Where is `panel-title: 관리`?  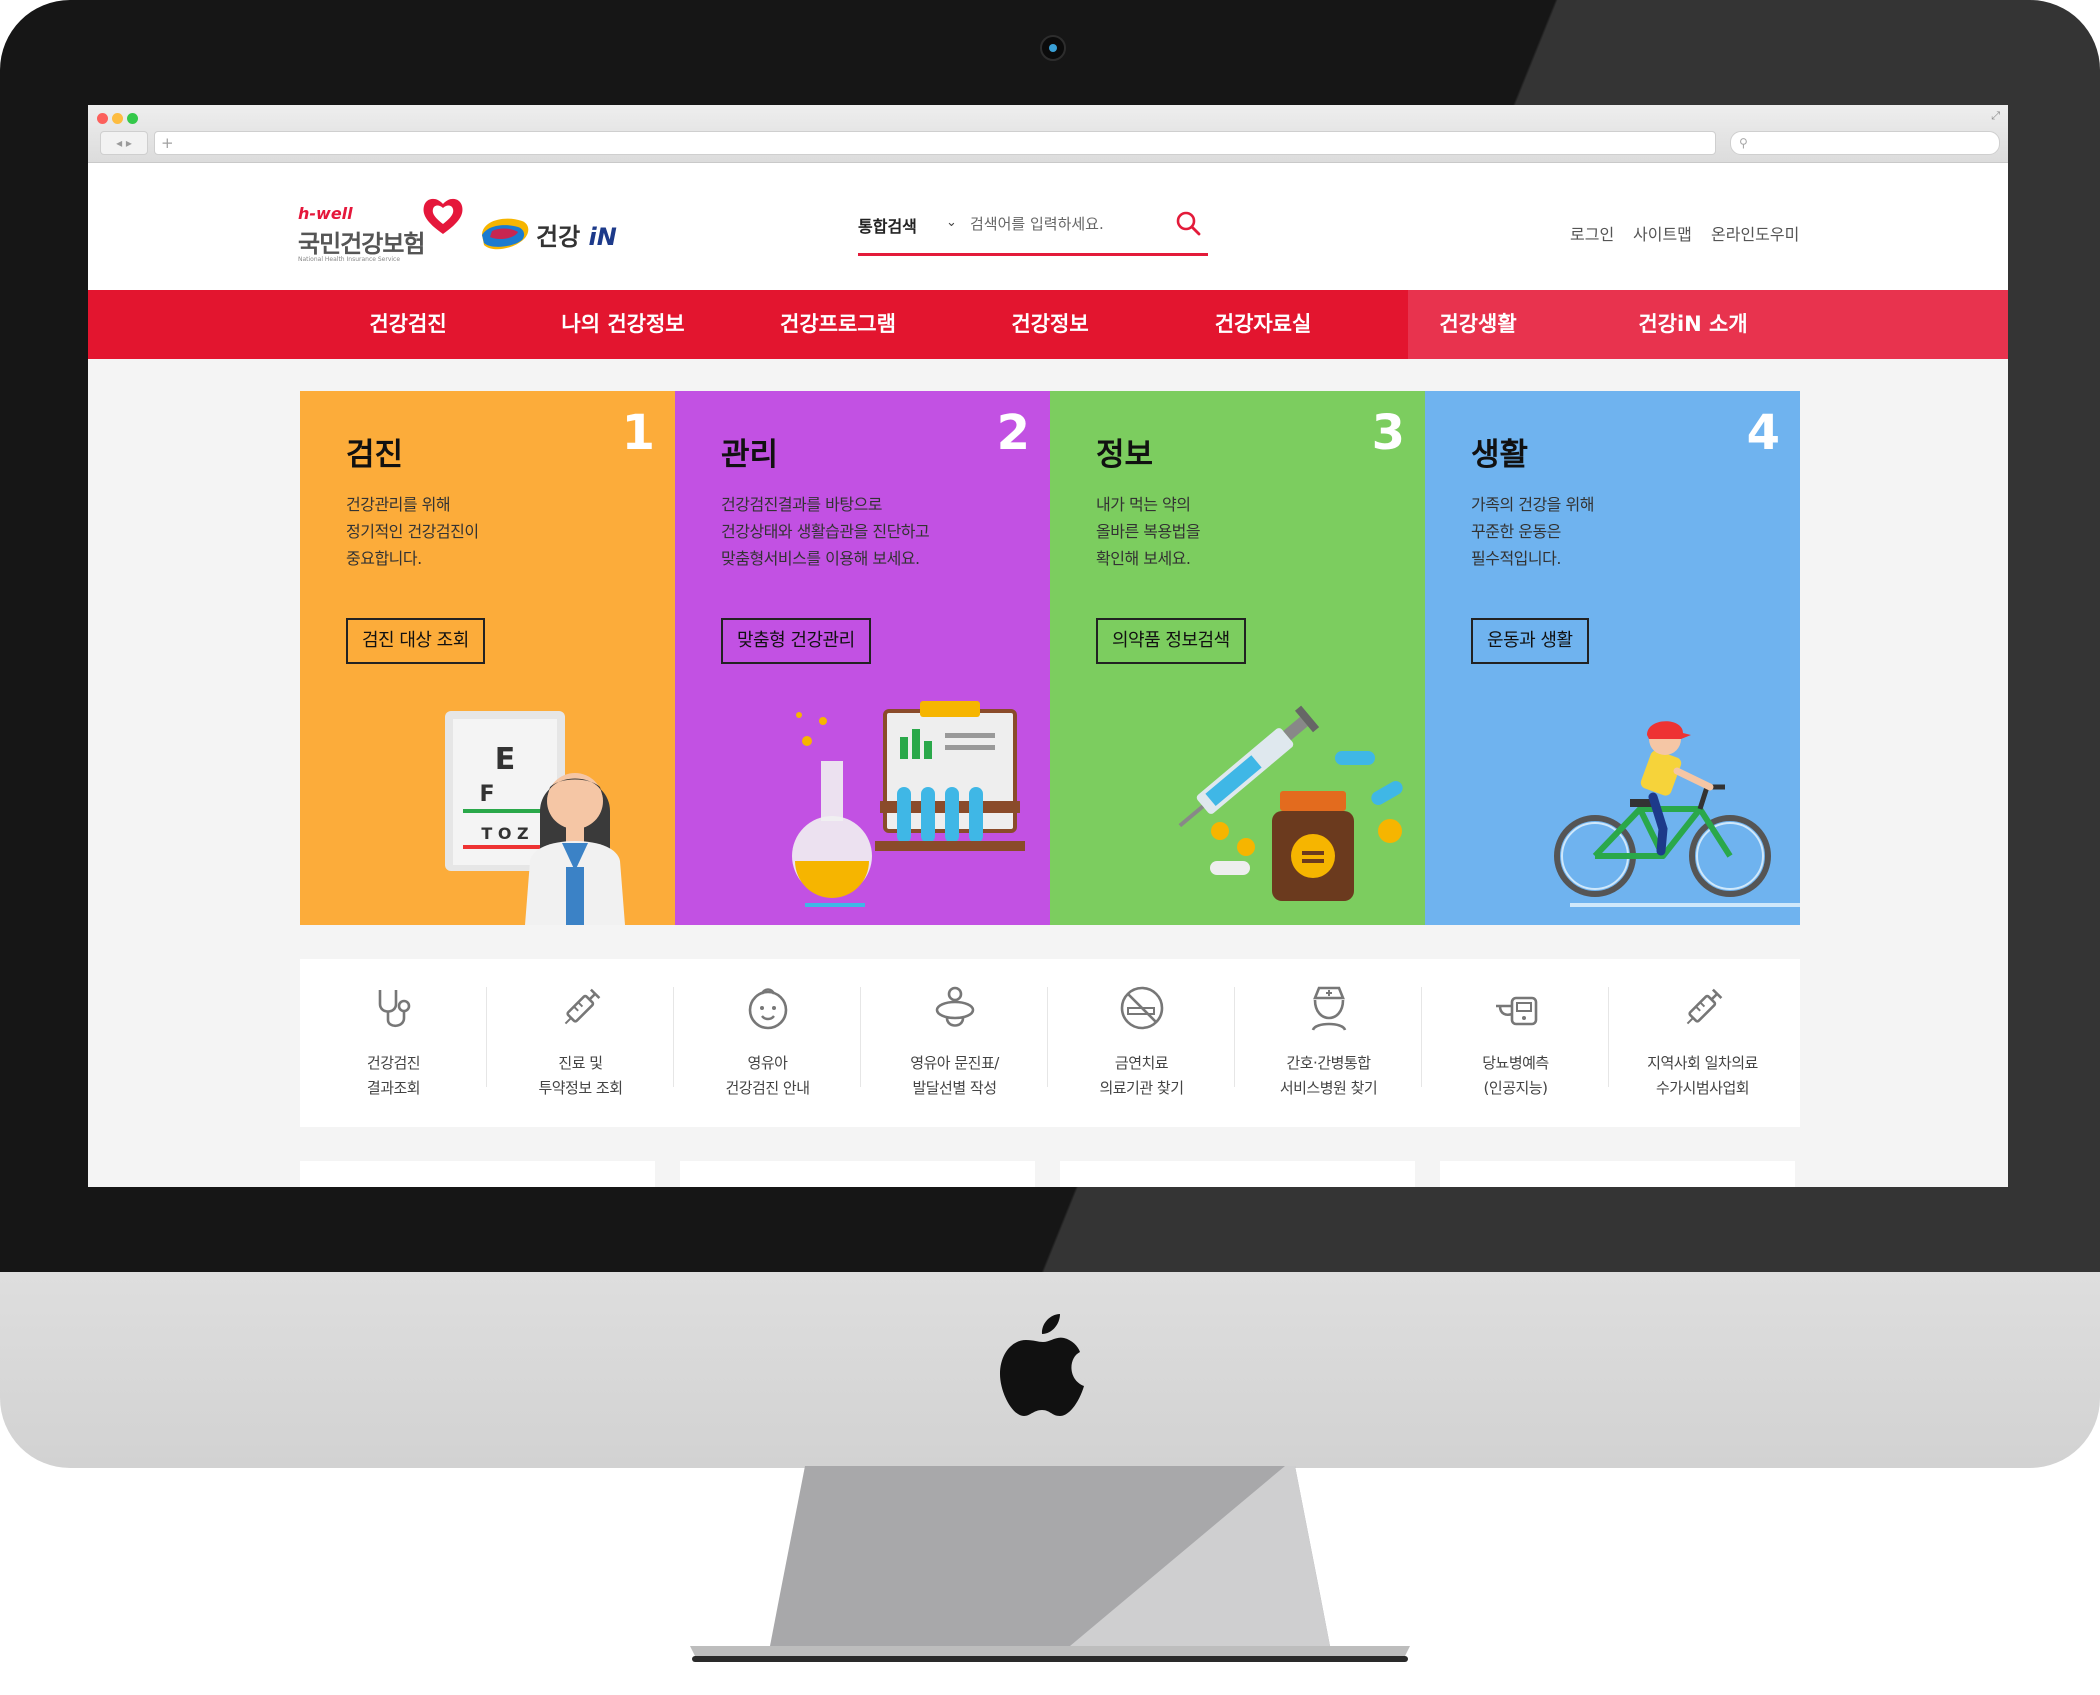 panel-title: 관리 is located at coordinates (750, 455).